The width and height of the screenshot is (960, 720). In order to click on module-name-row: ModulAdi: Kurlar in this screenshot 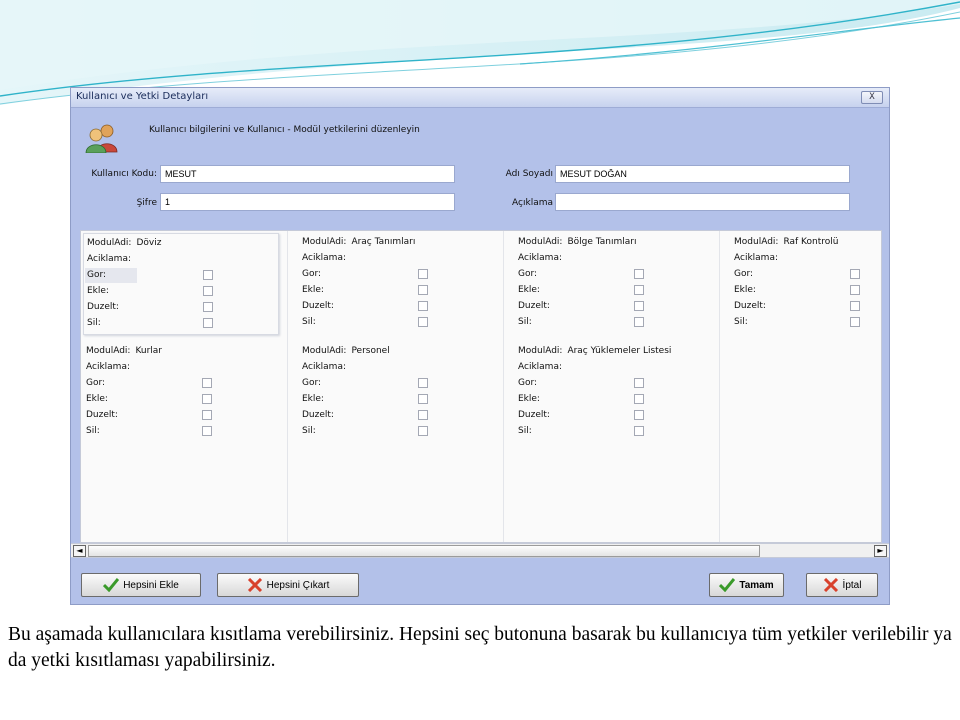, I will do `click(124, 351)`.